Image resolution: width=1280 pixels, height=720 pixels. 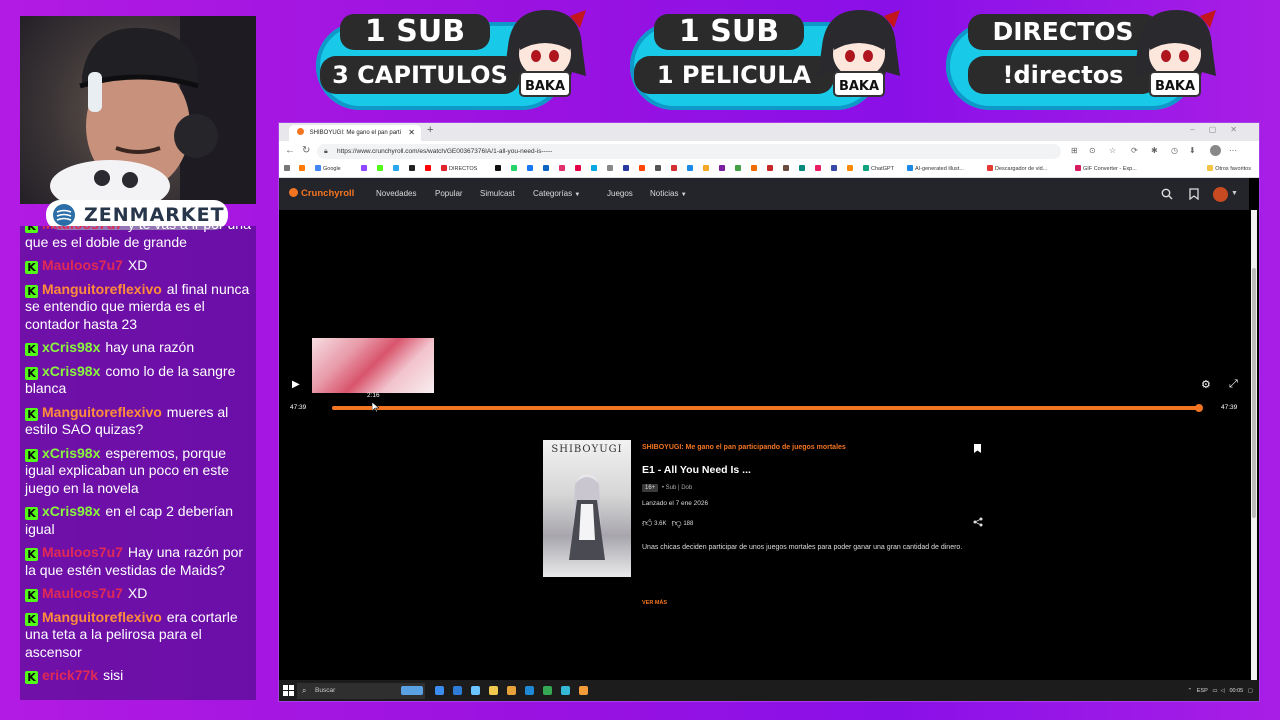 What do you see at coordinates (1220, 129) in the screenshot?
I see `window-controls: –▢✕` at bounding box center [1220, 129].